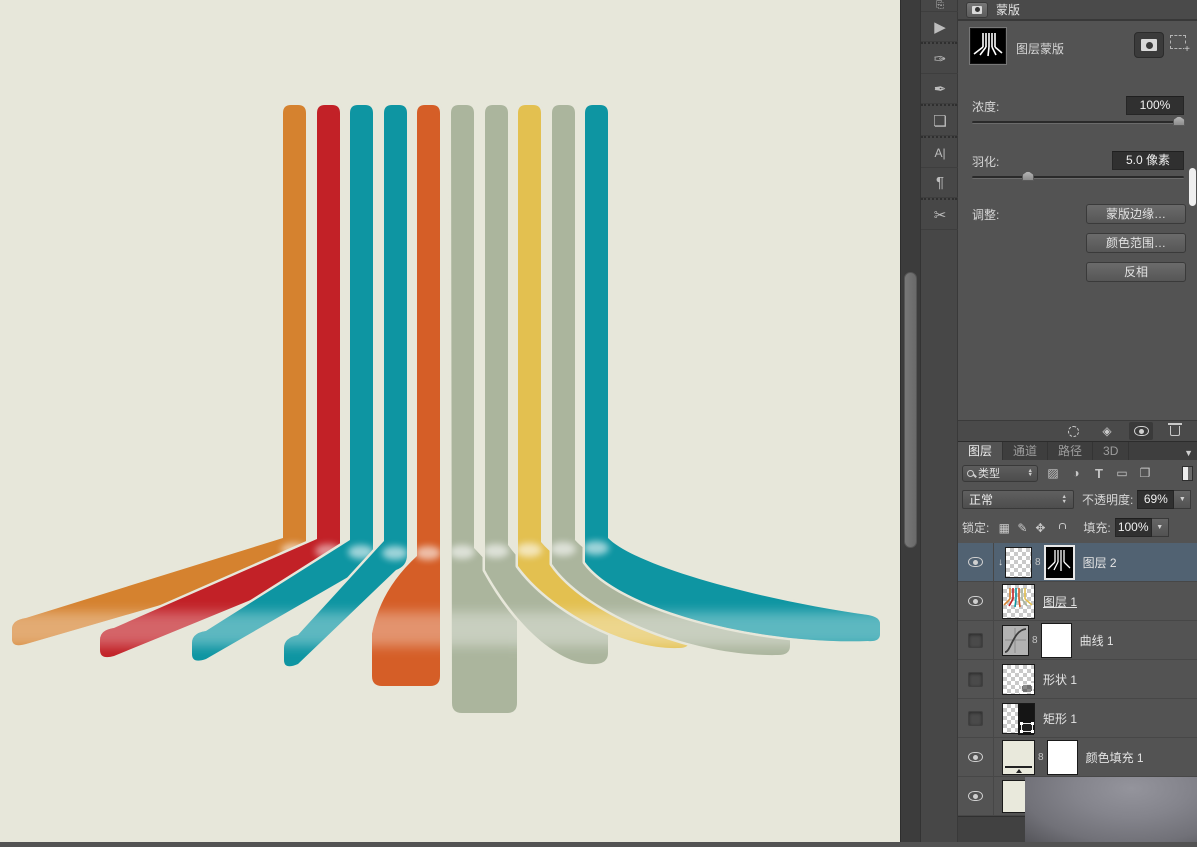  What do you see at coordinates (1062, 757) in the screenshot?
I see `fill-mask-thumbnail` at bounding box center [1062, 757].